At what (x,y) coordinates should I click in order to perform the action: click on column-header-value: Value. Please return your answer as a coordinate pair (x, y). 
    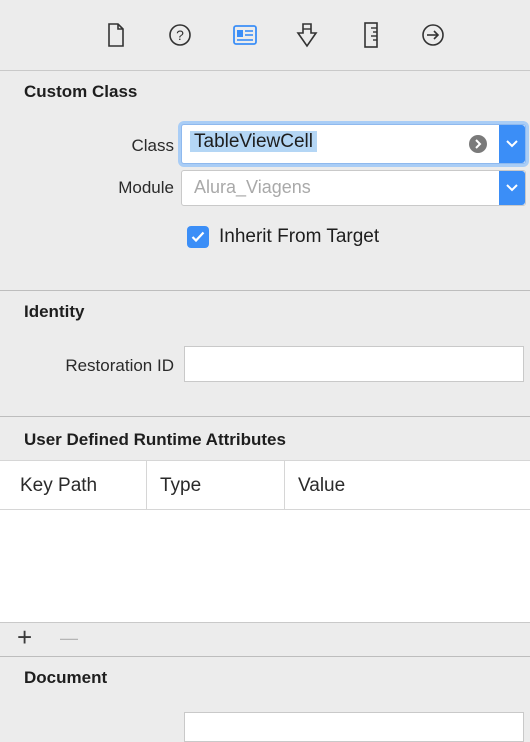
    Looking at the image, I should click on (321, 486).